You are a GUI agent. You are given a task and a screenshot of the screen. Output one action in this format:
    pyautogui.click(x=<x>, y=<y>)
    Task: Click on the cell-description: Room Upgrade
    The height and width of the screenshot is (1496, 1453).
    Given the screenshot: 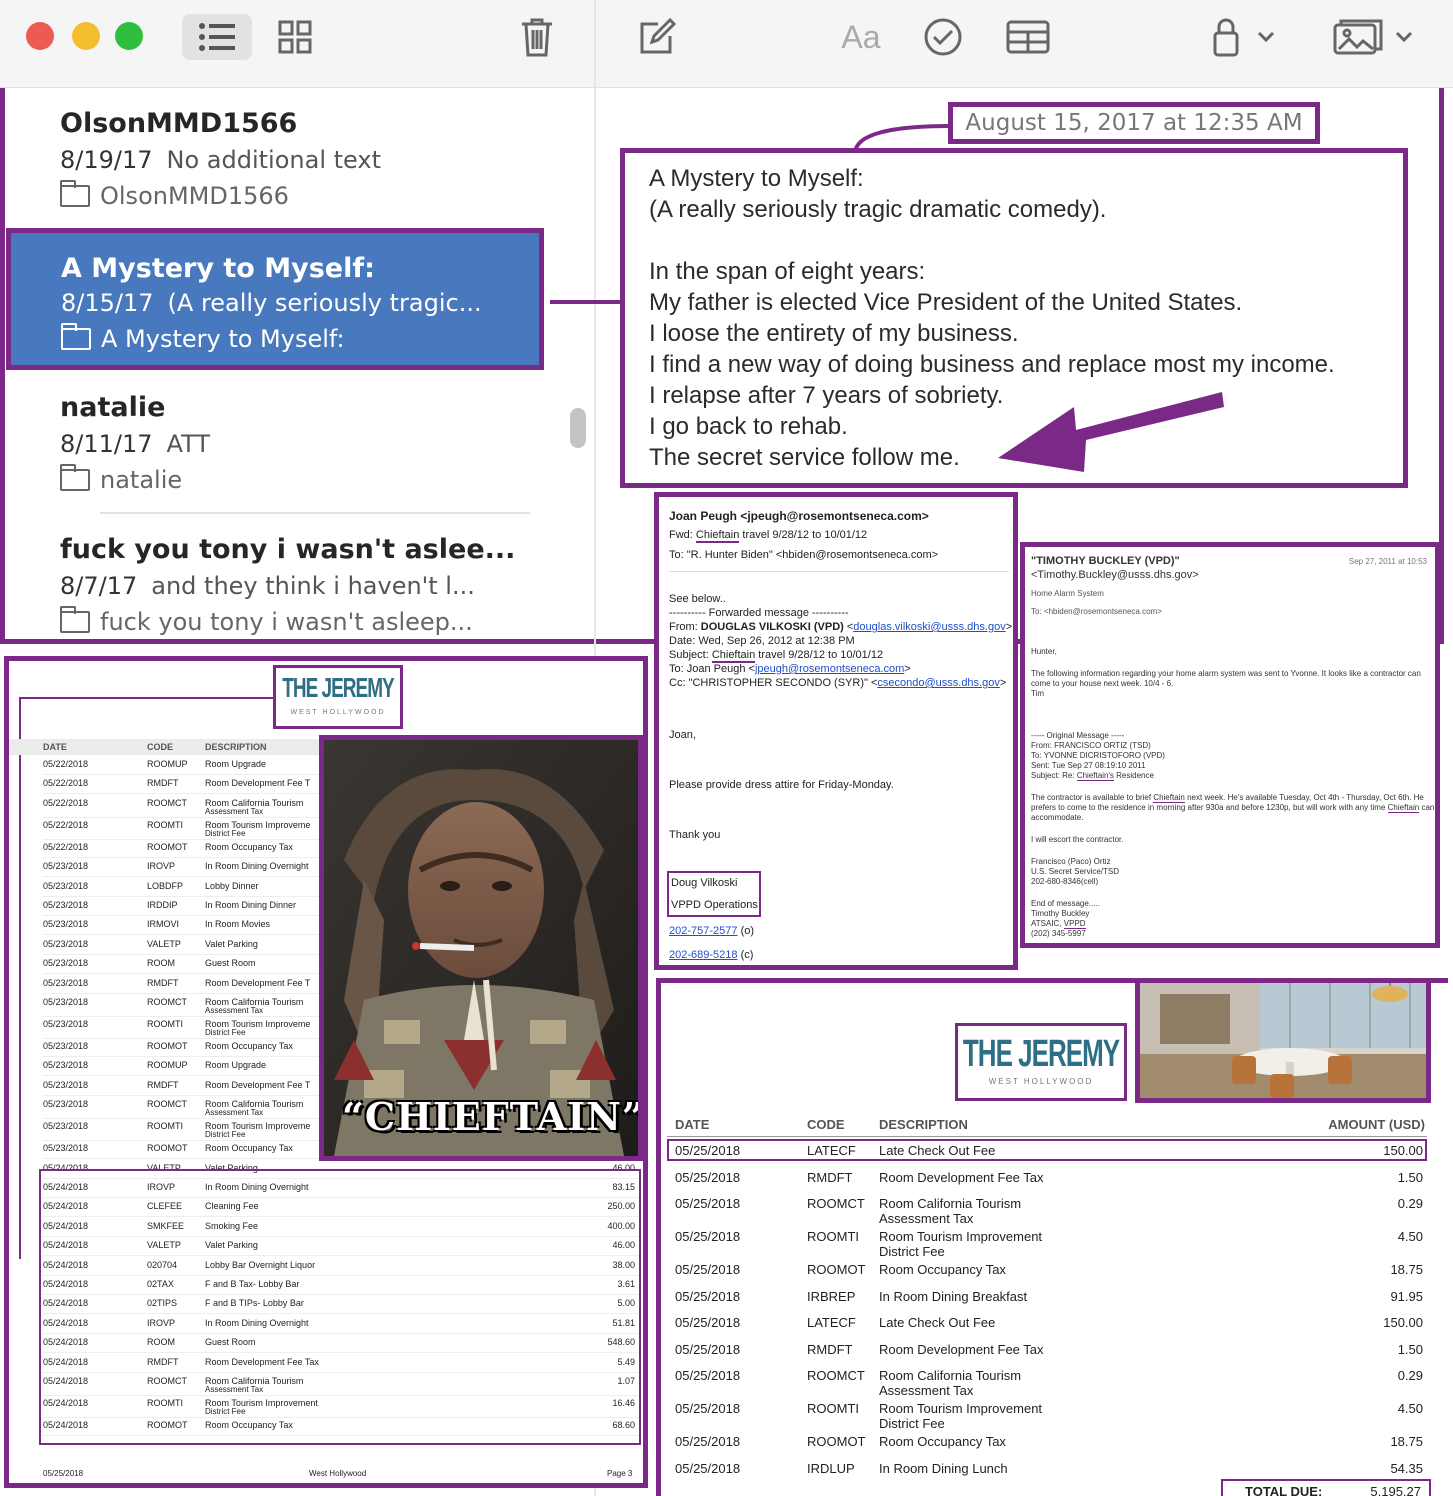 What is the action you would take?
    pyautogui.click(x=236, y=764)
    